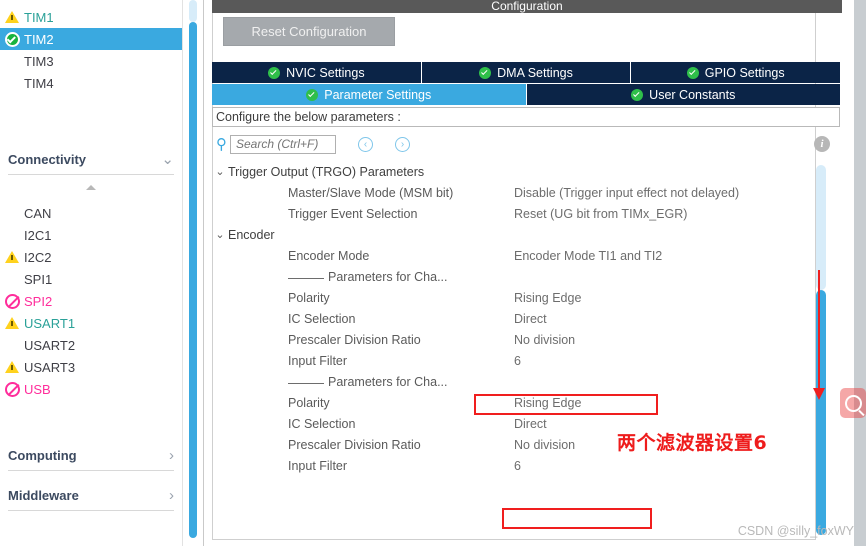  I want to click on sidebar-item-spi2: SPI2, so click(91, 301).